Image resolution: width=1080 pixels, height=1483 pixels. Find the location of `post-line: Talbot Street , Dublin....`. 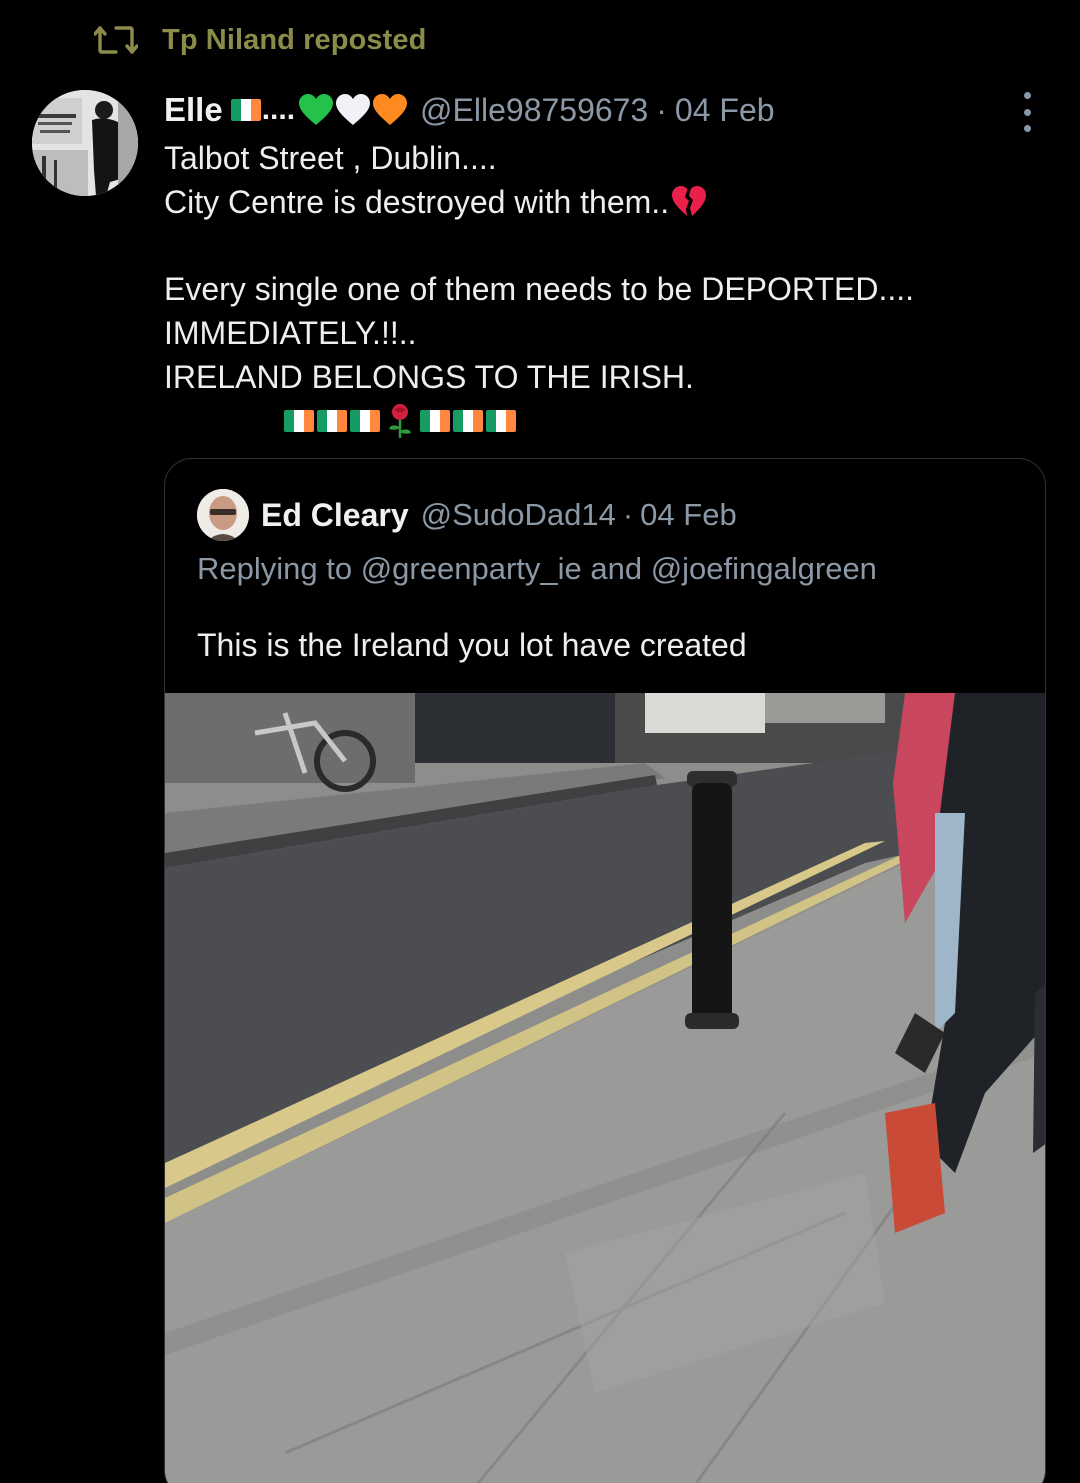

post-line: Talbot Street , Dublin.... is located at coordinates (330, 158).